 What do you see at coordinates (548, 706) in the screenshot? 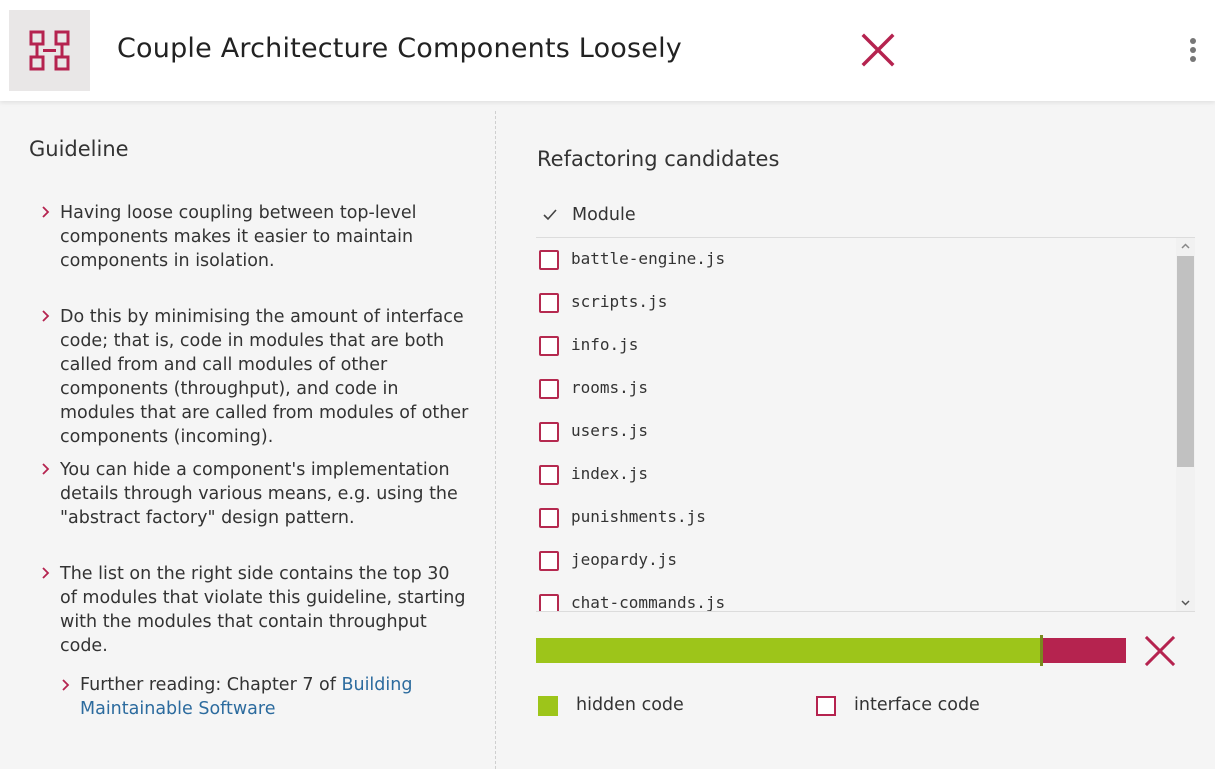
I see `hidden-code-swatch` at bounding box center [548, 706].